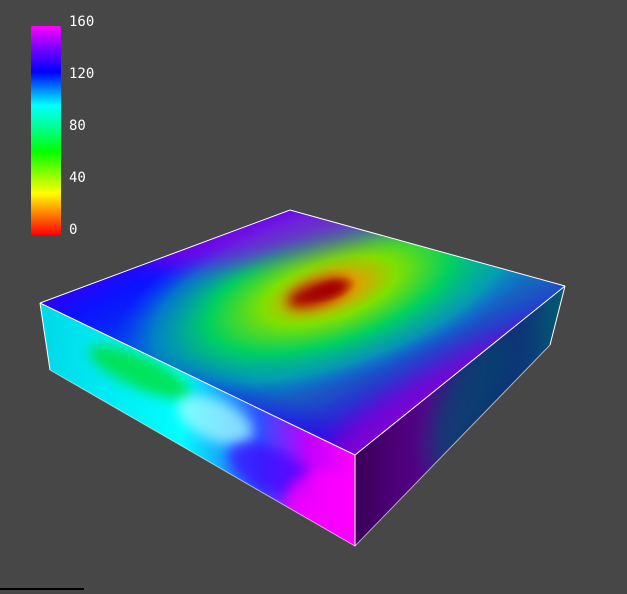  What do you see at coordinates (82, 22) in the screenshot?
I see `colorbar-tick-160: 160` at bounding box center [82, 22].